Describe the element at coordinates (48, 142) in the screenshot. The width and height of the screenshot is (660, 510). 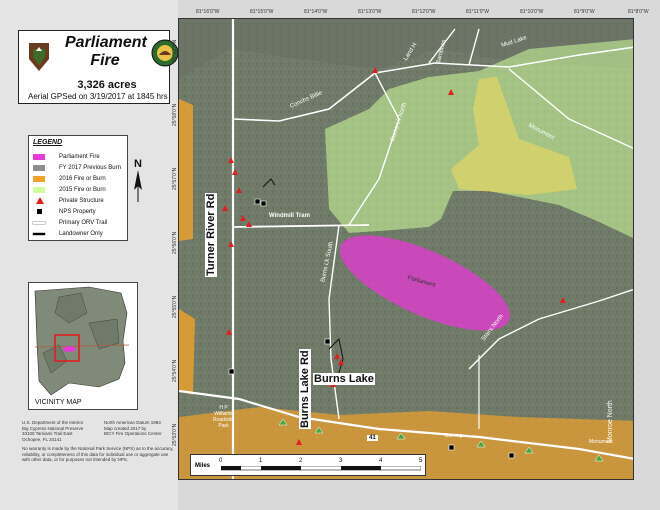
I see `legend-title: LEGEND` at that location.